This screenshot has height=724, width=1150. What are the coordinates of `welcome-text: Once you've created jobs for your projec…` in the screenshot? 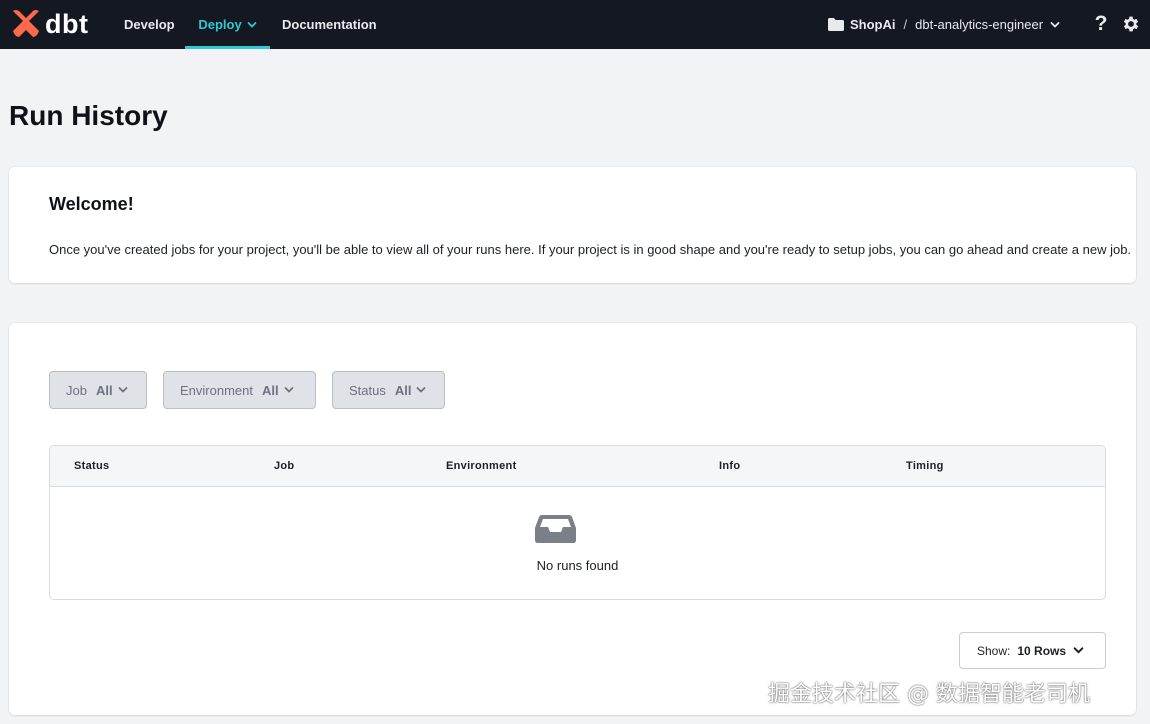 It's located at (590, 249).